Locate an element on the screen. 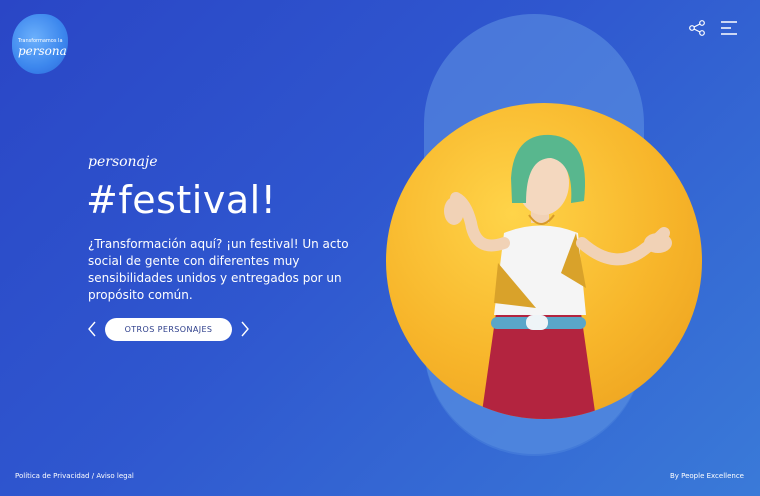 The image size is (760, 496). menu-icon is located at coordinates (729, 28).